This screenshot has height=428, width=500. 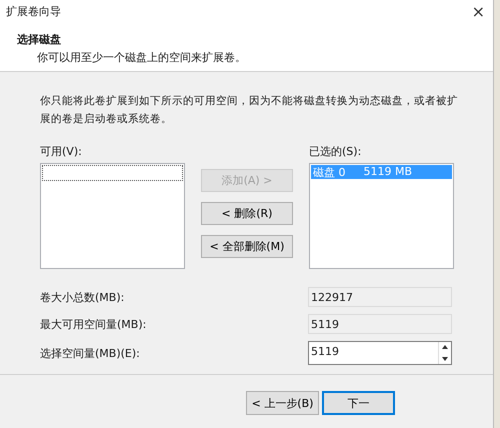 What do you see at coordinates (335, 151) in the screenshot?
I see `list-label: 已选的(S):` at bounding box center [335, 151].